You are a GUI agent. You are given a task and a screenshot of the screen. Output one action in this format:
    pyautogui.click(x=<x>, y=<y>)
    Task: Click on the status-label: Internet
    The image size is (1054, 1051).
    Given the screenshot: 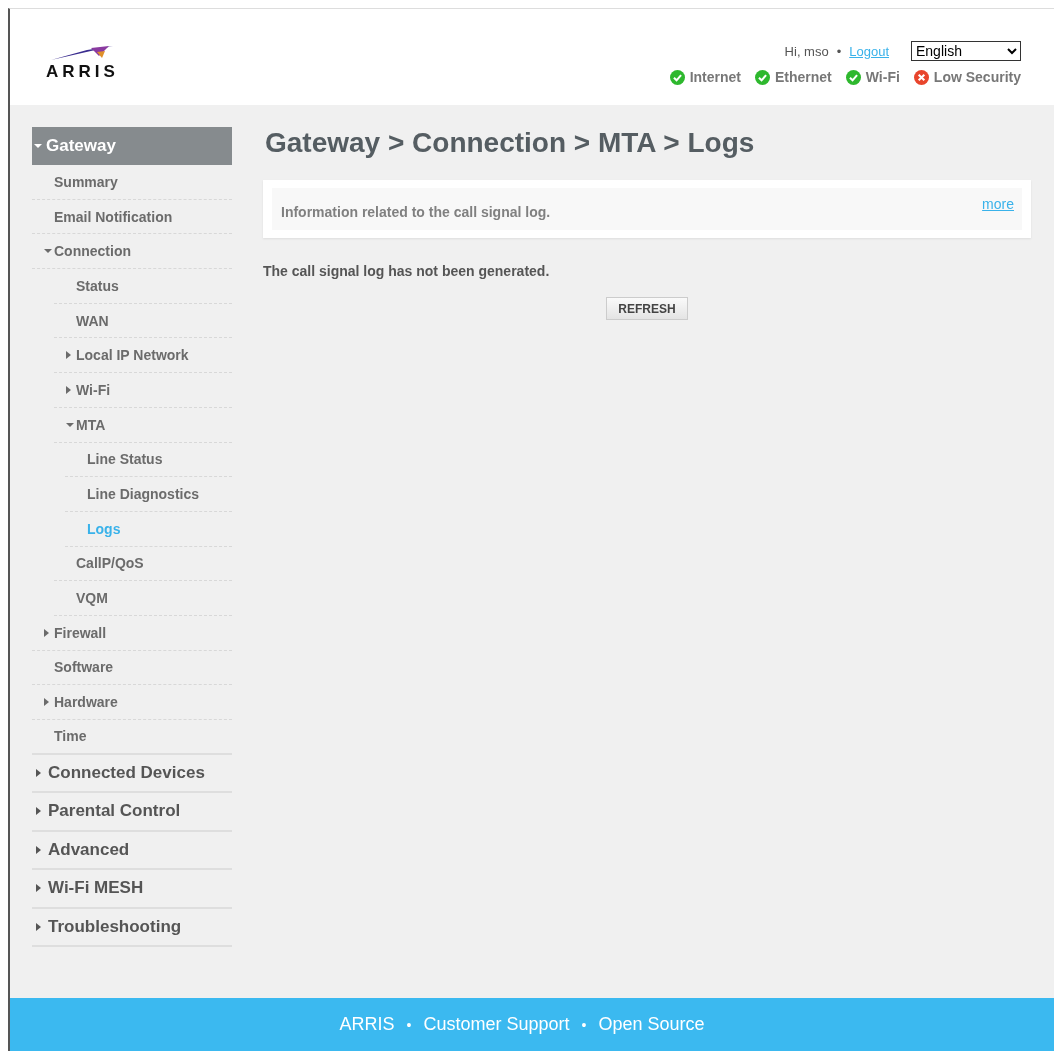 What is the action you would take?
    pyautogui.click(x=715, y=77)
    